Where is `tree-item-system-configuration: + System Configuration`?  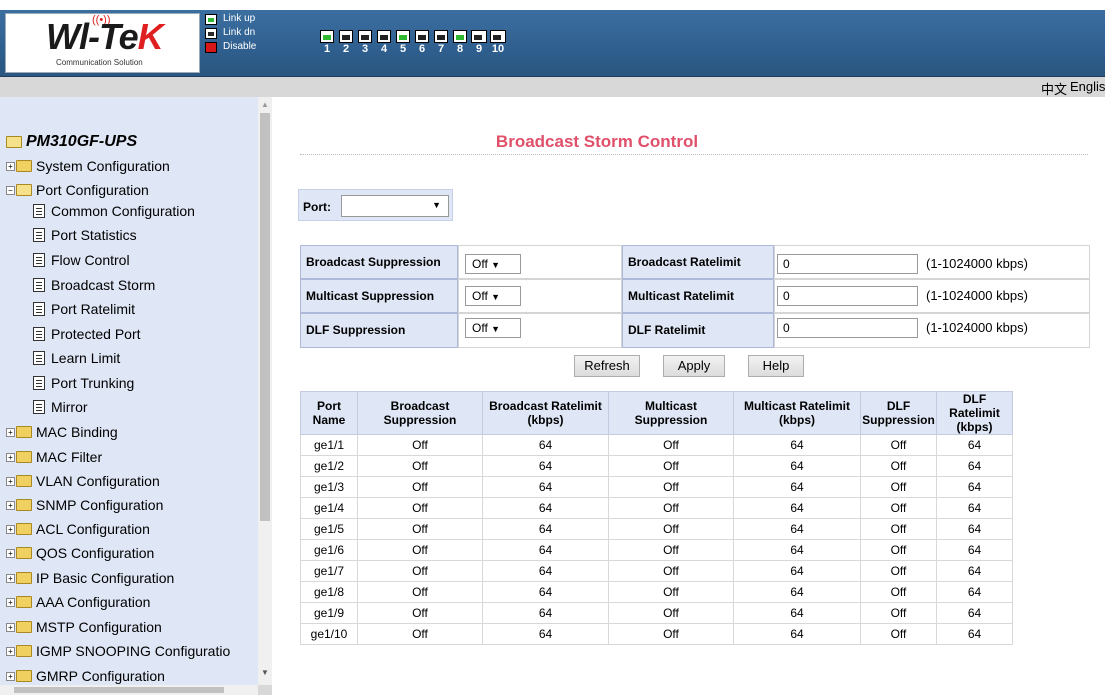
tree-item-system-configuration: + System Configuration is located at coordinates (88, 166).